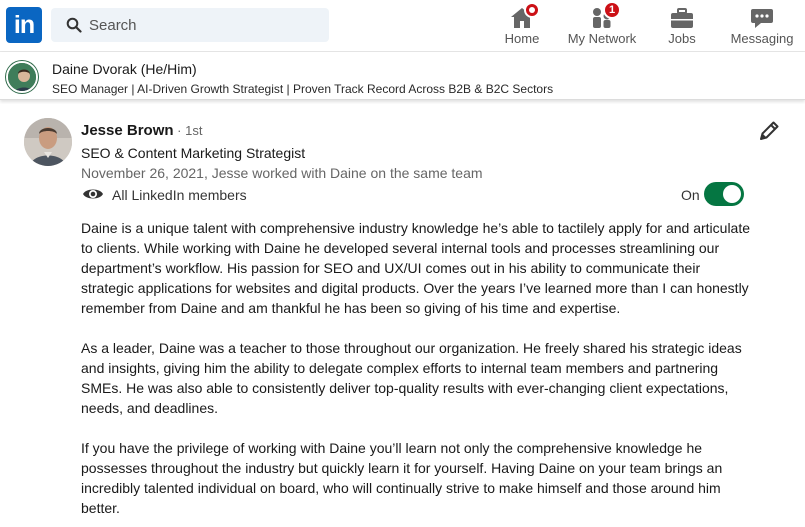 Image resolution: width=805 pixels, height=527 pixels. What do you see at coordinates (682, 38) in the screenshot?
I see `nav-jobs-label: Jobs` at bounding box center [682, 38].